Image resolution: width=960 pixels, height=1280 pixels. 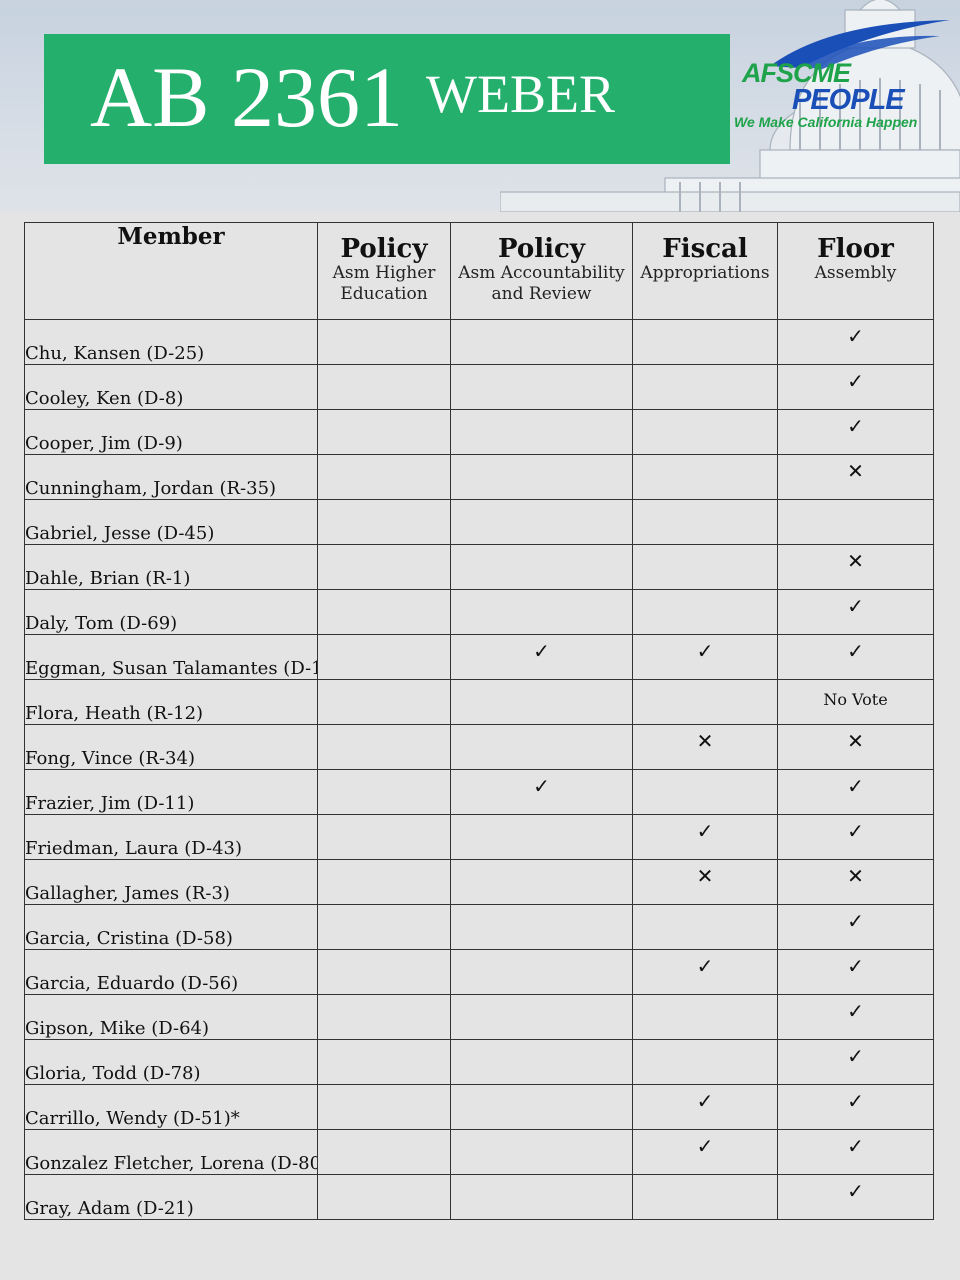 I want to click on column-header-higher-education: Policy Asm Higher Education, so click(x=384, y=271).